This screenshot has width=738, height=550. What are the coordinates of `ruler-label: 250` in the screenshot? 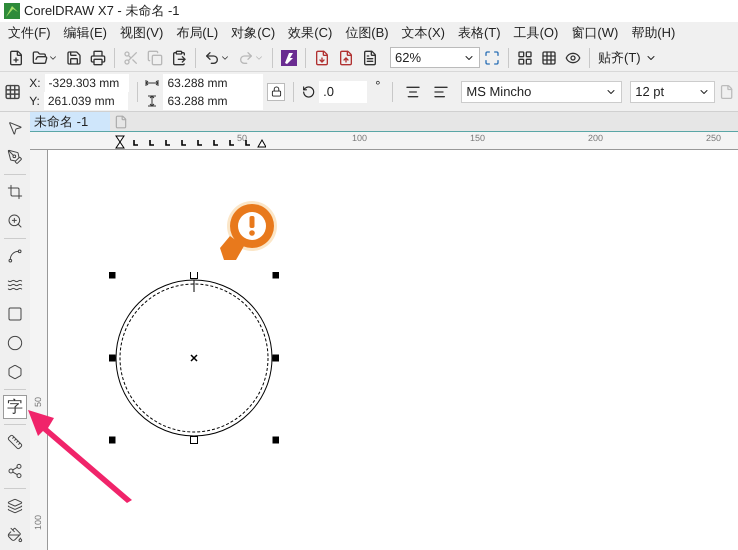 It's located at (714, 138).